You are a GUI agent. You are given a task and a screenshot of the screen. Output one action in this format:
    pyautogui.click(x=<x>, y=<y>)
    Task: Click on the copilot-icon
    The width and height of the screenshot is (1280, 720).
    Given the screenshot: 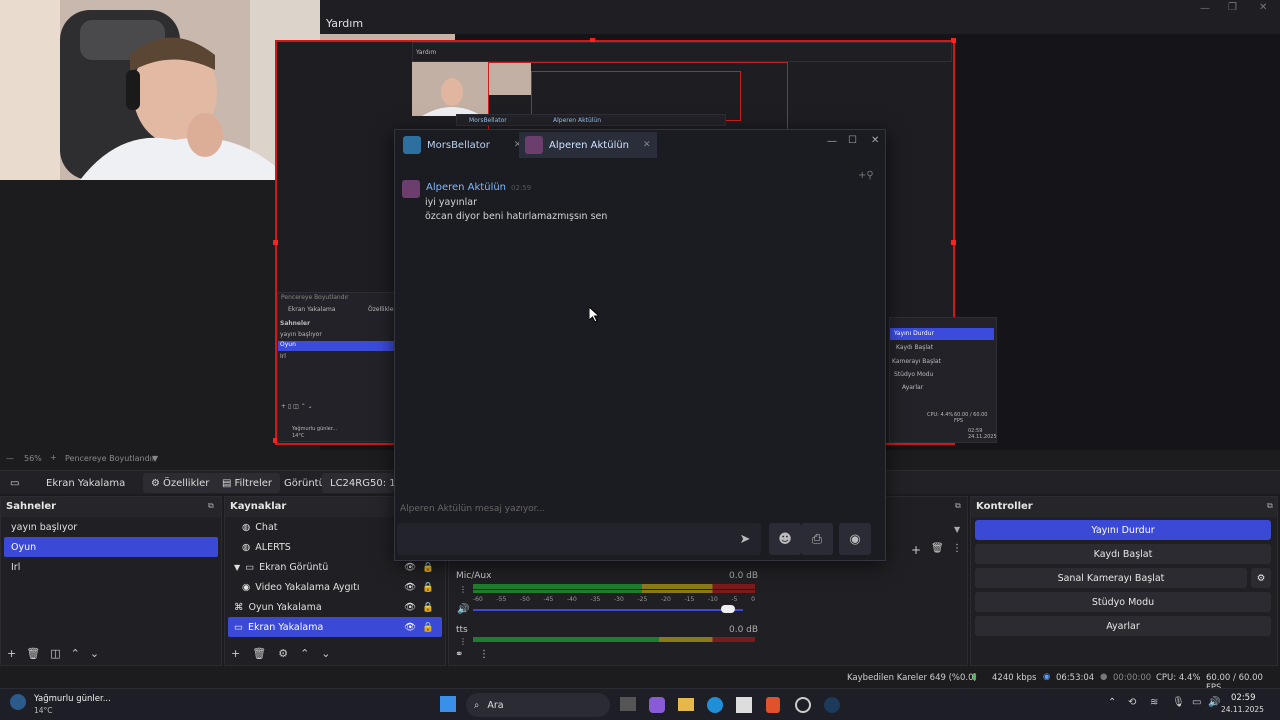 What is the action you would take?
    pyautogui.click(x=657, y=705)
    